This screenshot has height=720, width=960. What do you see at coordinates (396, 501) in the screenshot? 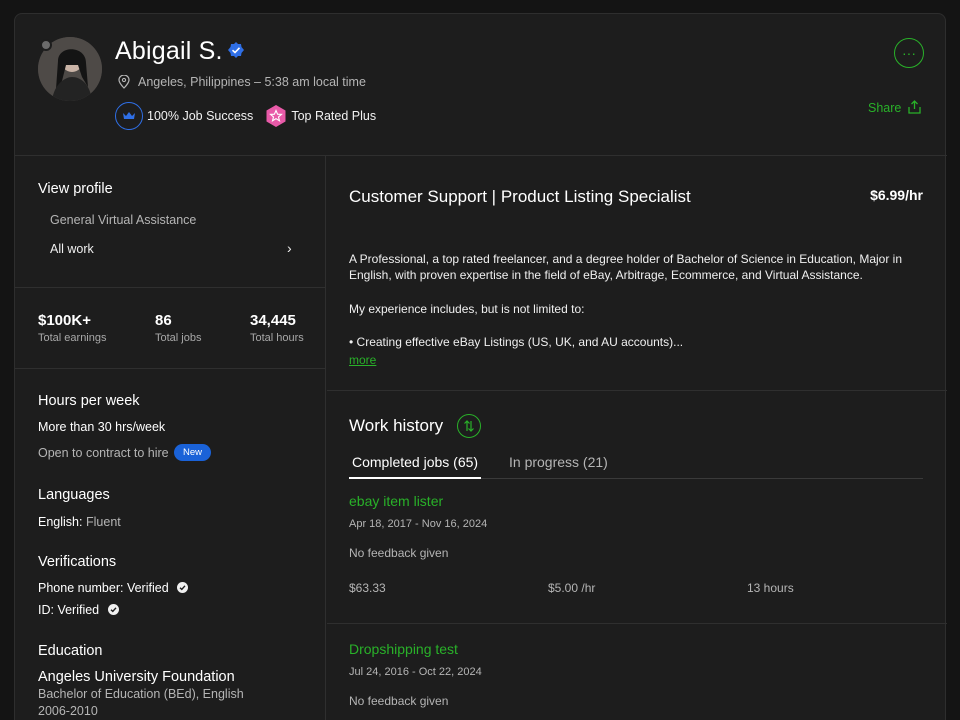
I see `job-title-link: ebay item lister` at bounding box center [396, 501].